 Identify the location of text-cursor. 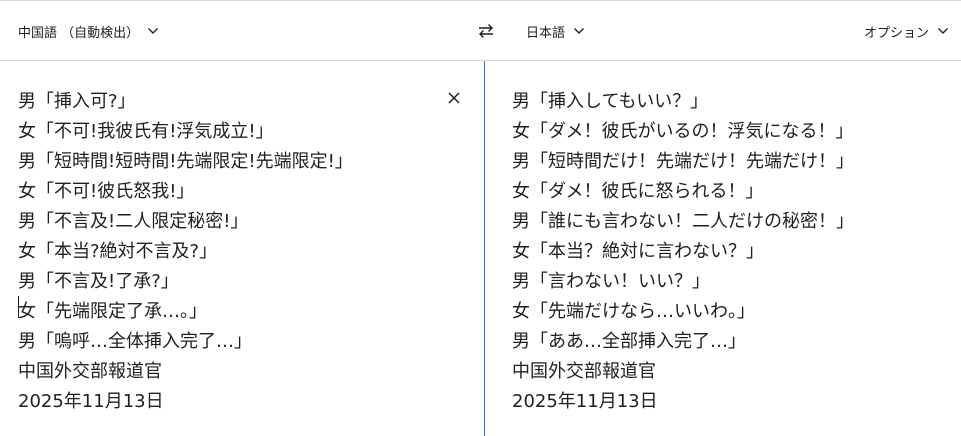
(18, 307).